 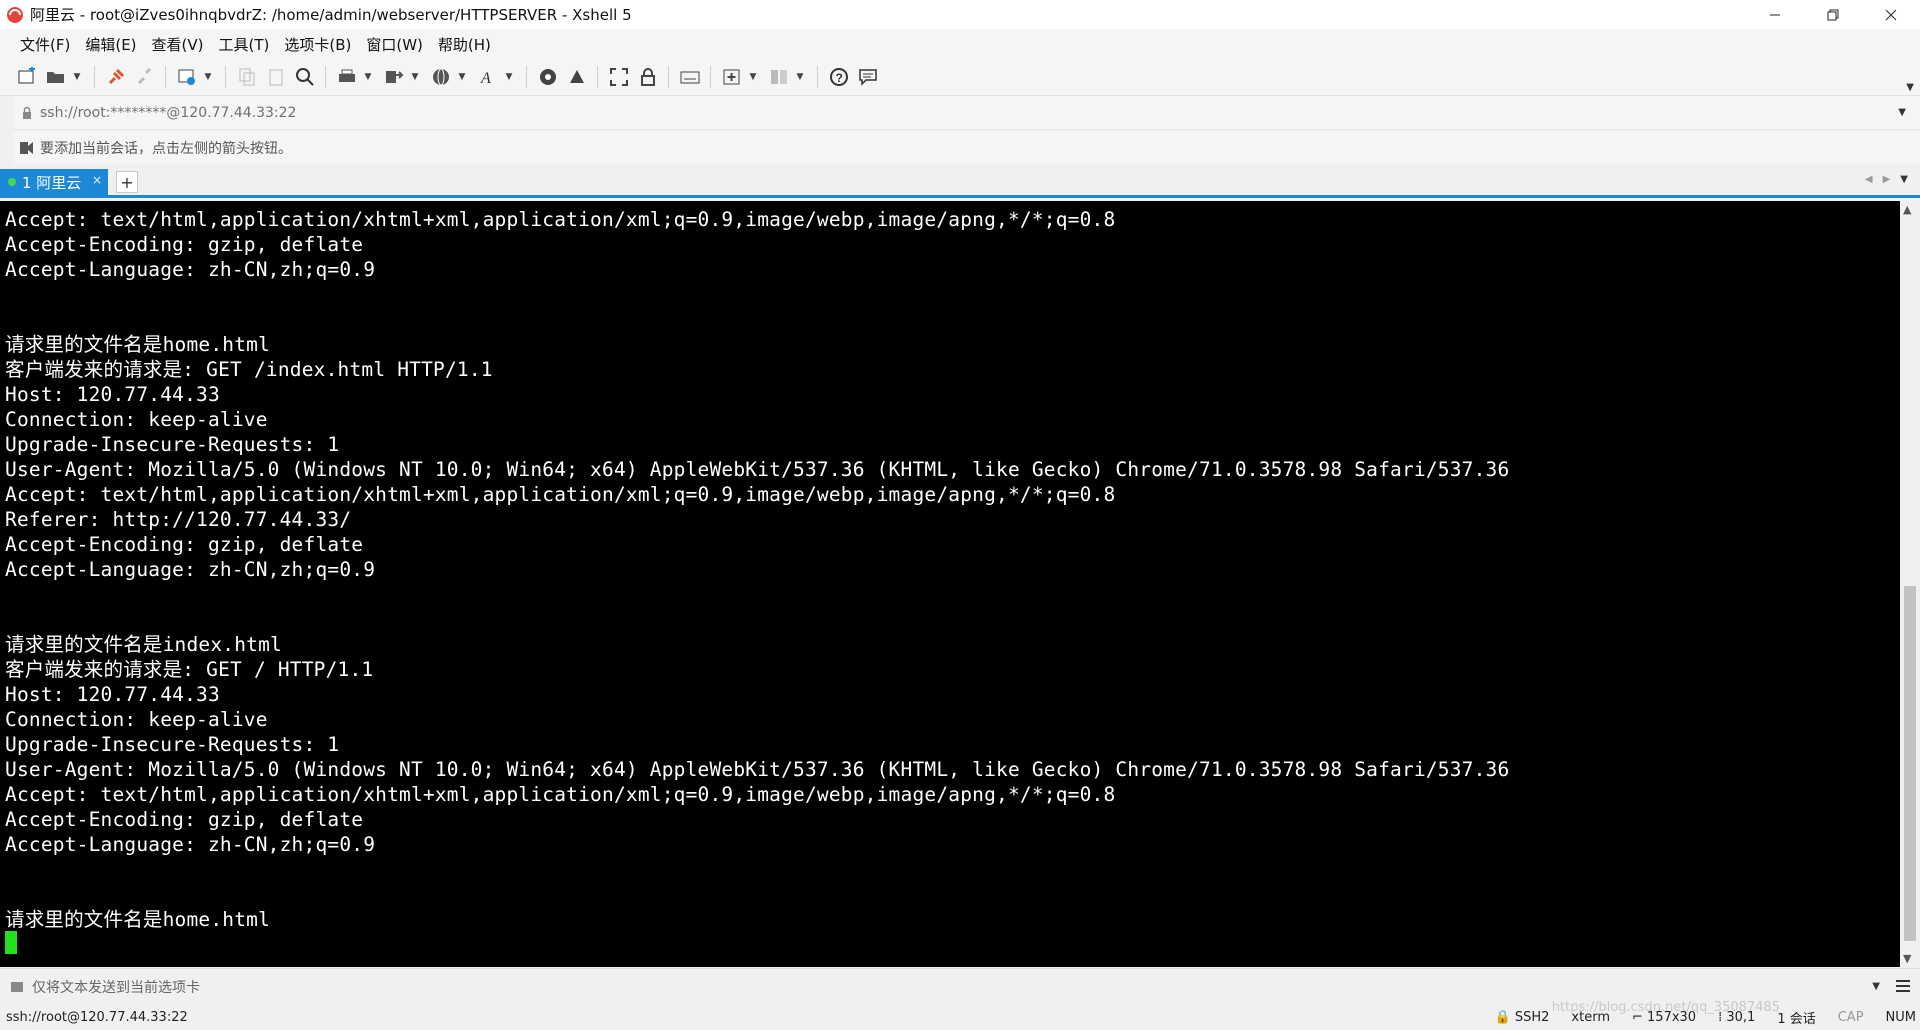 I want to click on help-button: ?, so click(x=839, y=77).